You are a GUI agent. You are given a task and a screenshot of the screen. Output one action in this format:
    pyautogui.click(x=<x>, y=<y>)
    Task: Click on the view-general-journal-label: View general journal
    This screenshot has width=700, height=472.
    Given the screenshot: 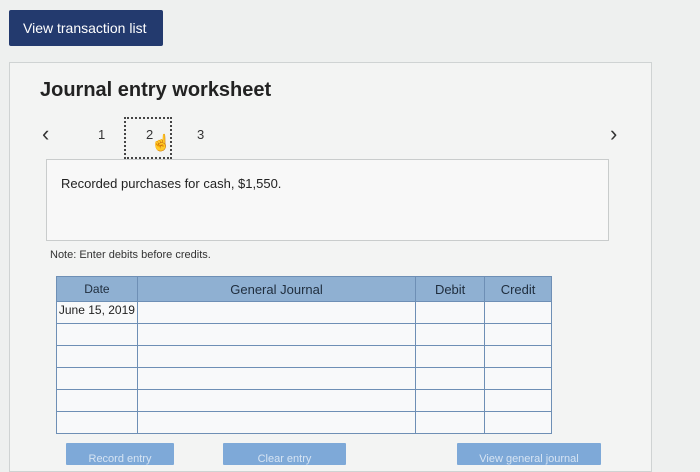 What is the action you would take?
    pyautogui.click(x=529, y=459)
    